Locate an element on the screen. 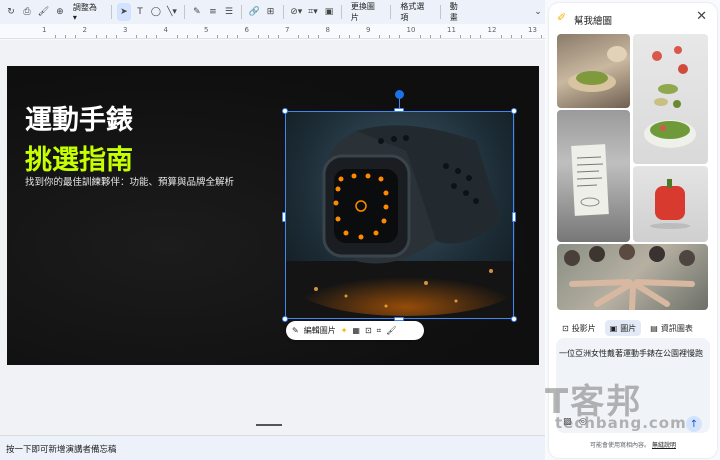 Image resolution: width=720 pixels, height=460 pixels. edit-image-button: 編輯圖片 is located at coordinates (320, 330).